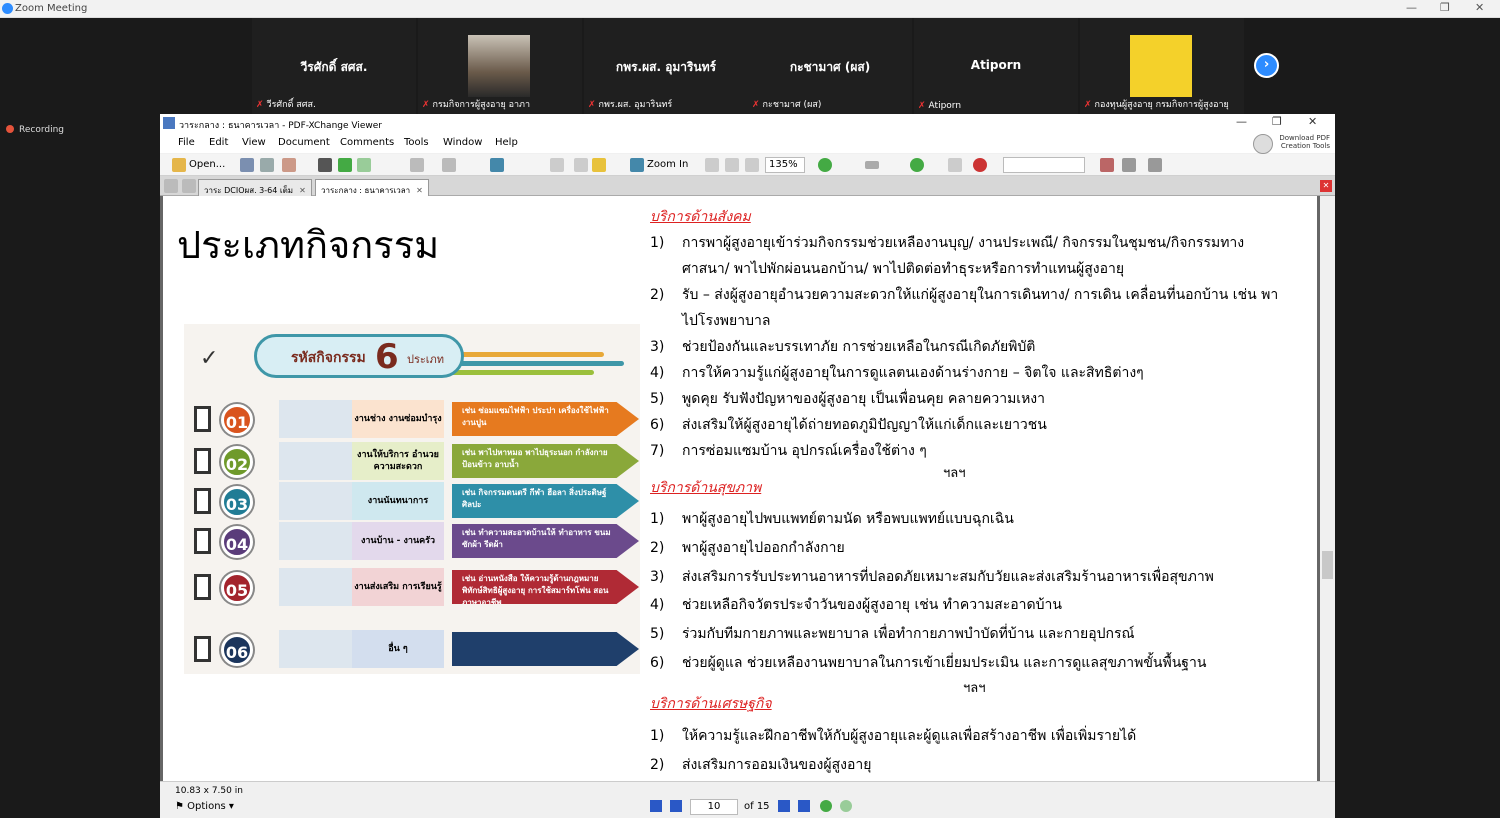  I want to click on next-page-icon, so click(784, 806).